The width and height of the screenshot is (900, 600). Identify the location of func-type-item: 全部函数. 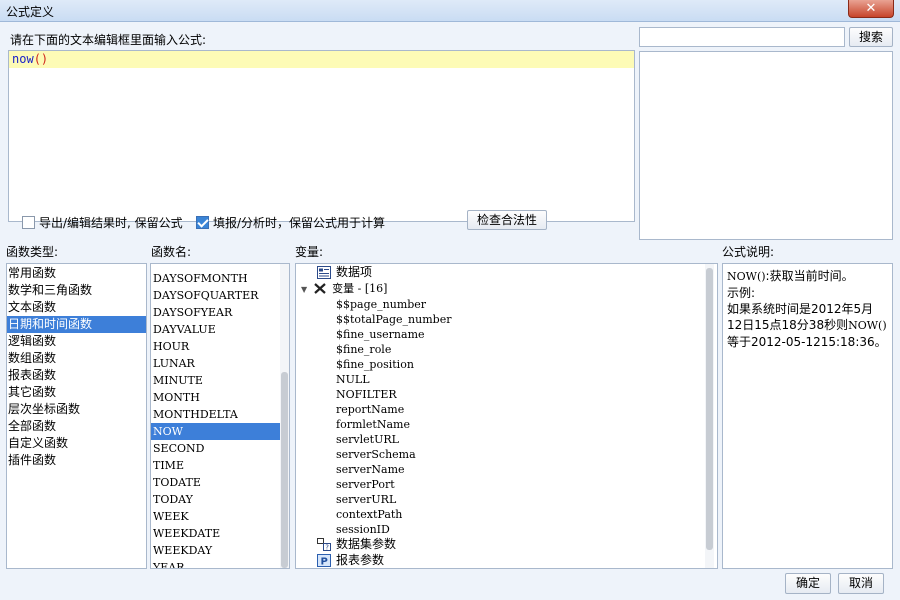
(76, 426).